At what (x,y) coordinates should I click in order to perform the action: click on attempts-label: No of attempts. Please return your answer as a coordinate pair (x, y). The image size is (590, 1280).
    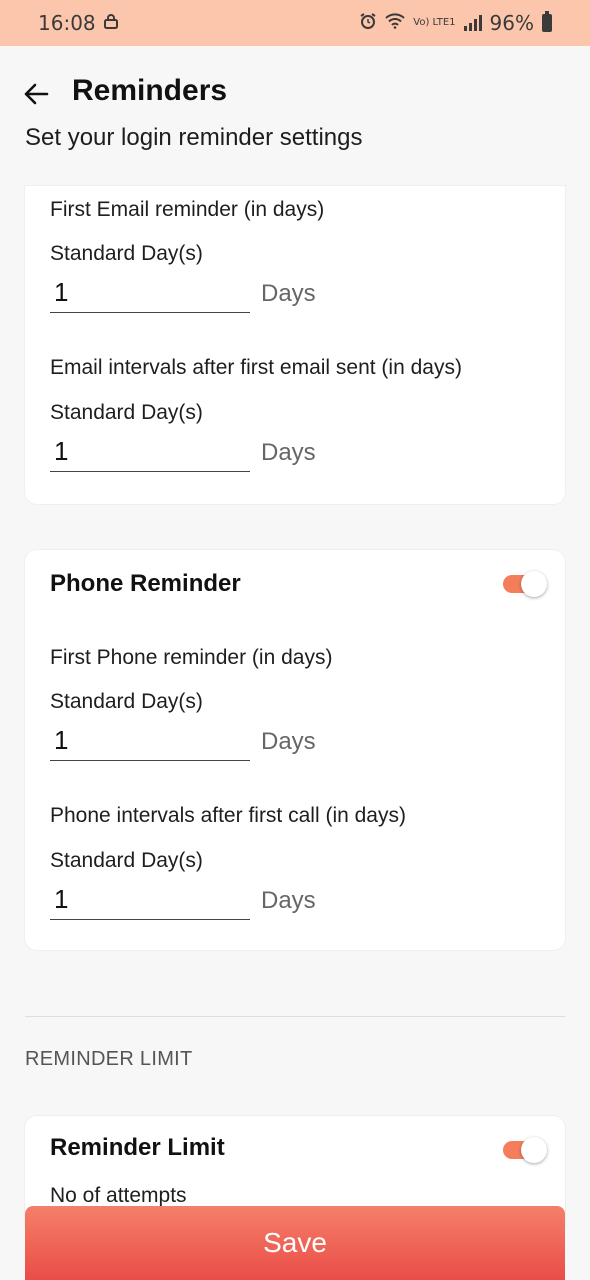
    Looking at the image, I should click on (118, 1195).